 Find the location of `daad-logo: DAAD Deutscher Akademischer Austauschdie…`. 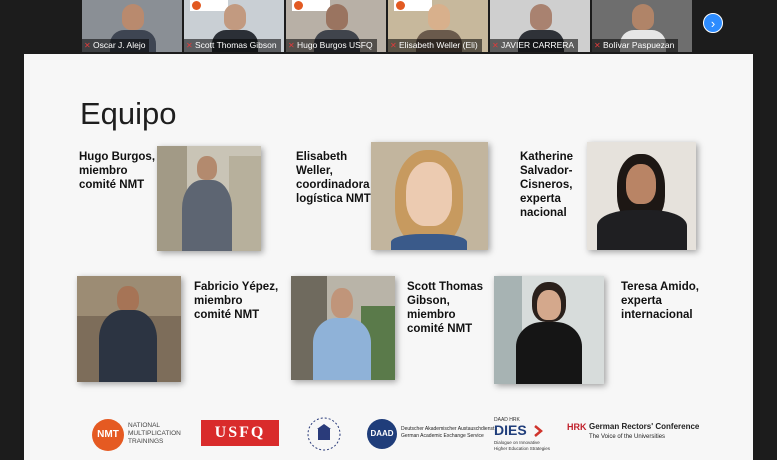

daad-logo: DAAD Deutscher Akademischer Austauschdie… is located at coordinates (430, 434).